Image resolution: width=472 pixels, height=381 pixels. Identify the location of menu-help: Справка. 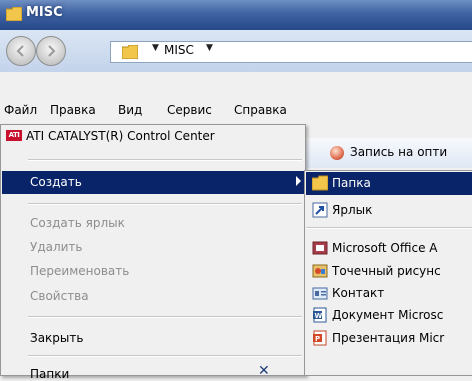
(260, 110).